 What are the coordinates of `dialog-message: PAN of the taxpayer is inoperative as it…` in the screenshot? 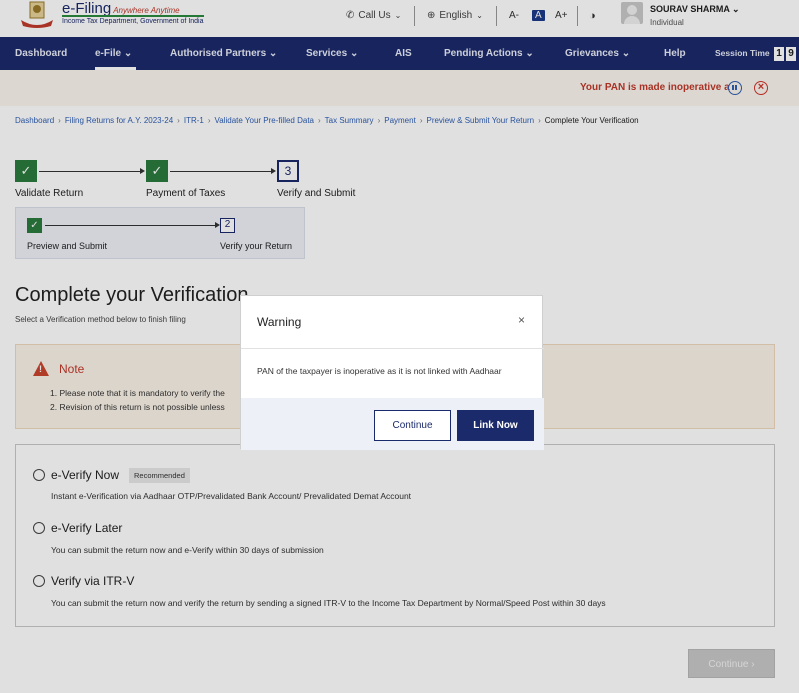 It's located at (379, 371).